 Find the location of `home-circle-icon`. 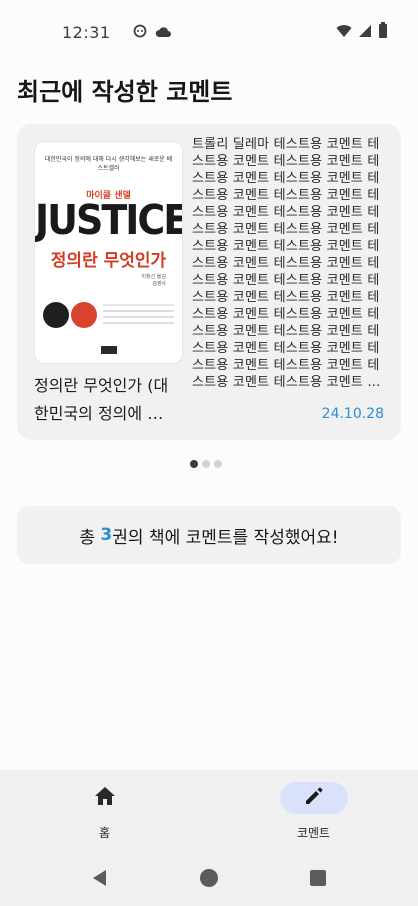

home-circle-icon is located at coordinates (209, 880).